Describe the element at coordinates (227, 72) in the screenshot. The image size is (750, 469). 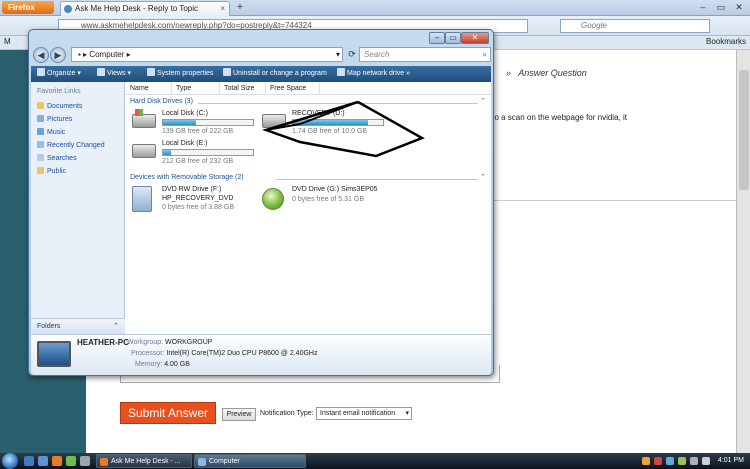
I see `uninstall-icon` at that location.